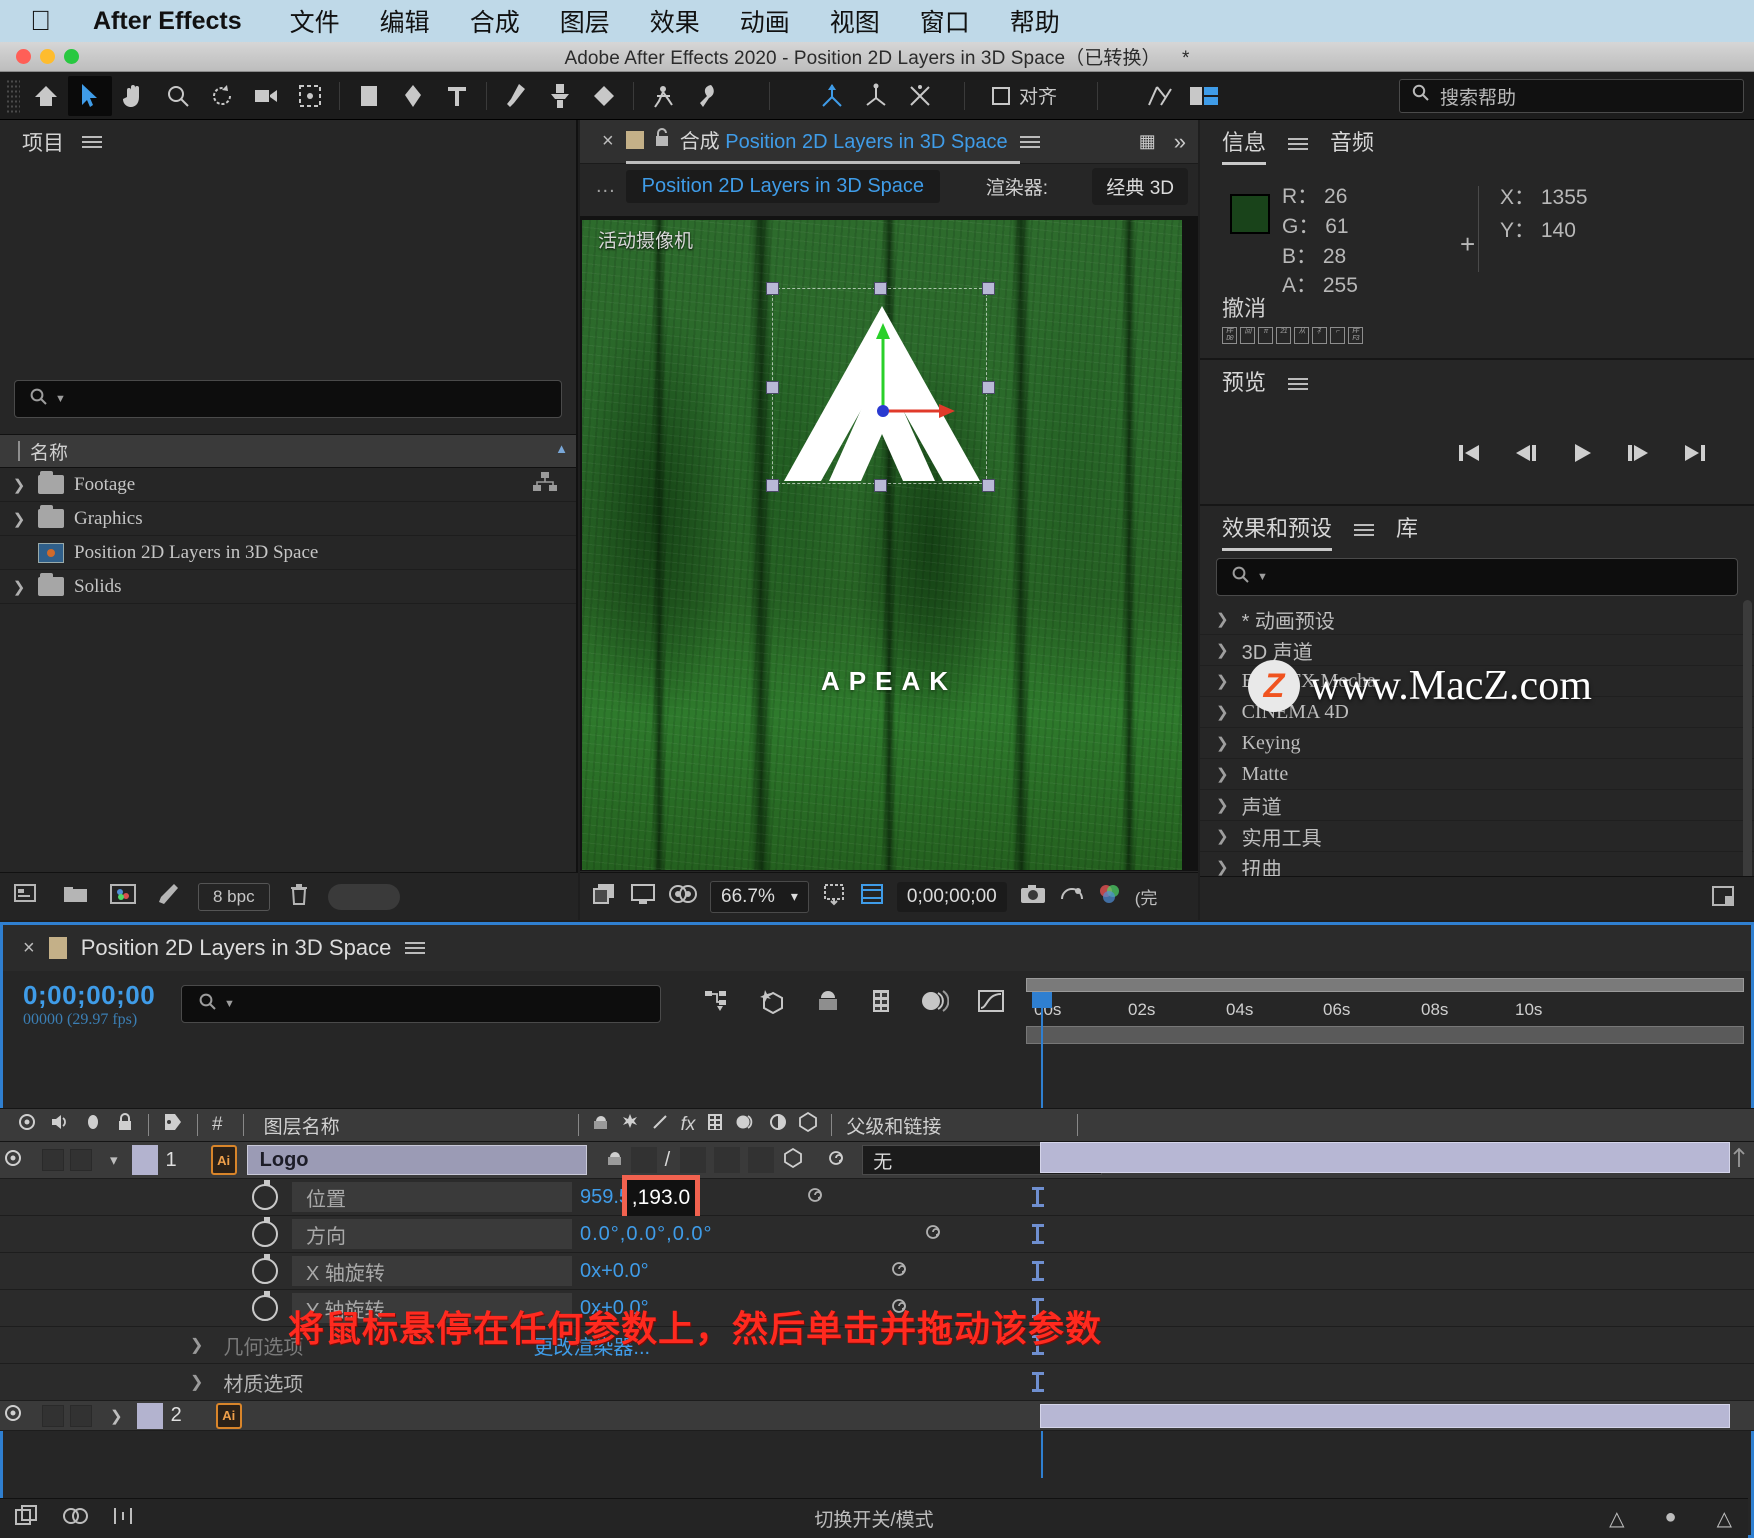  Describe the element at coordinates (920, 96) in the screenshot. I see `view-axis-icon` at that location.